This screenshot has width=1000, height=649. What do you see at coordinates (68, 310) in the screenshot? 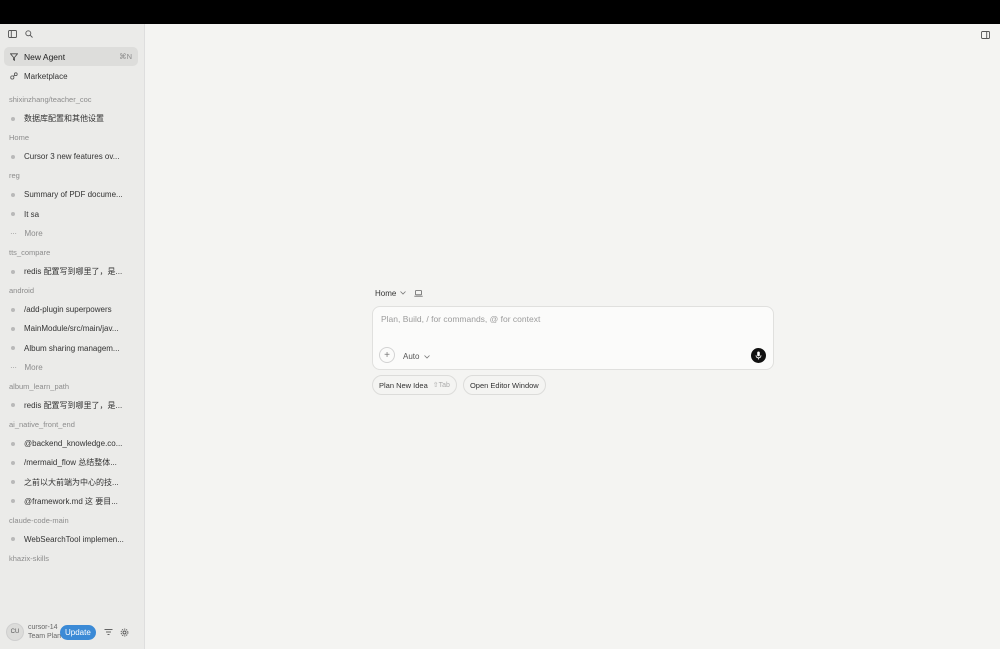
I see `chat-item-label: /add-plugin superpowers` at bounding box center [68, 310].